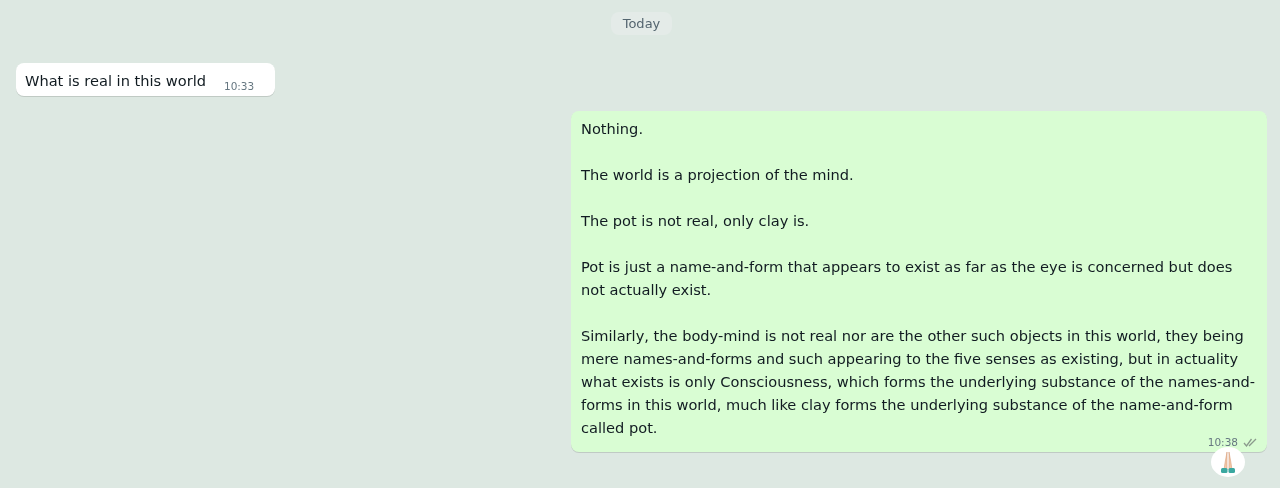 The height and width of the screenshot is (488, 1280). I want to click on praying-hands-icon, so click(1228, 462).